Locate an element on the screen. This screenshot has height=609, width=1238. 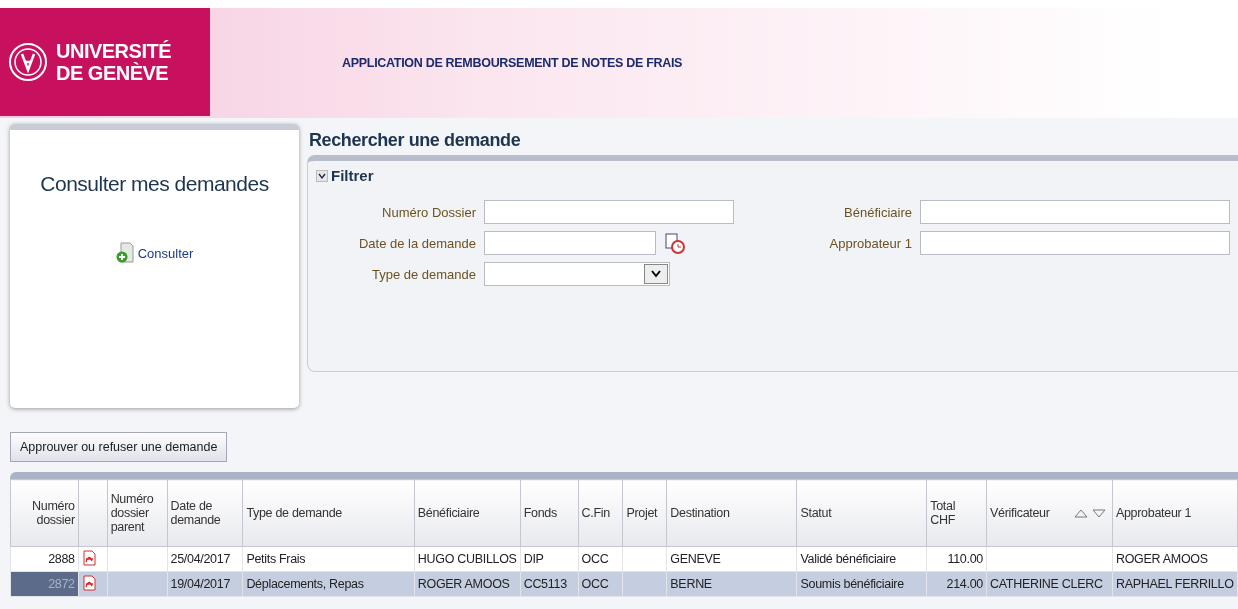
university-logo: UNIVERSITÉ DE GENÈVE is located at coordinates (105, 62).